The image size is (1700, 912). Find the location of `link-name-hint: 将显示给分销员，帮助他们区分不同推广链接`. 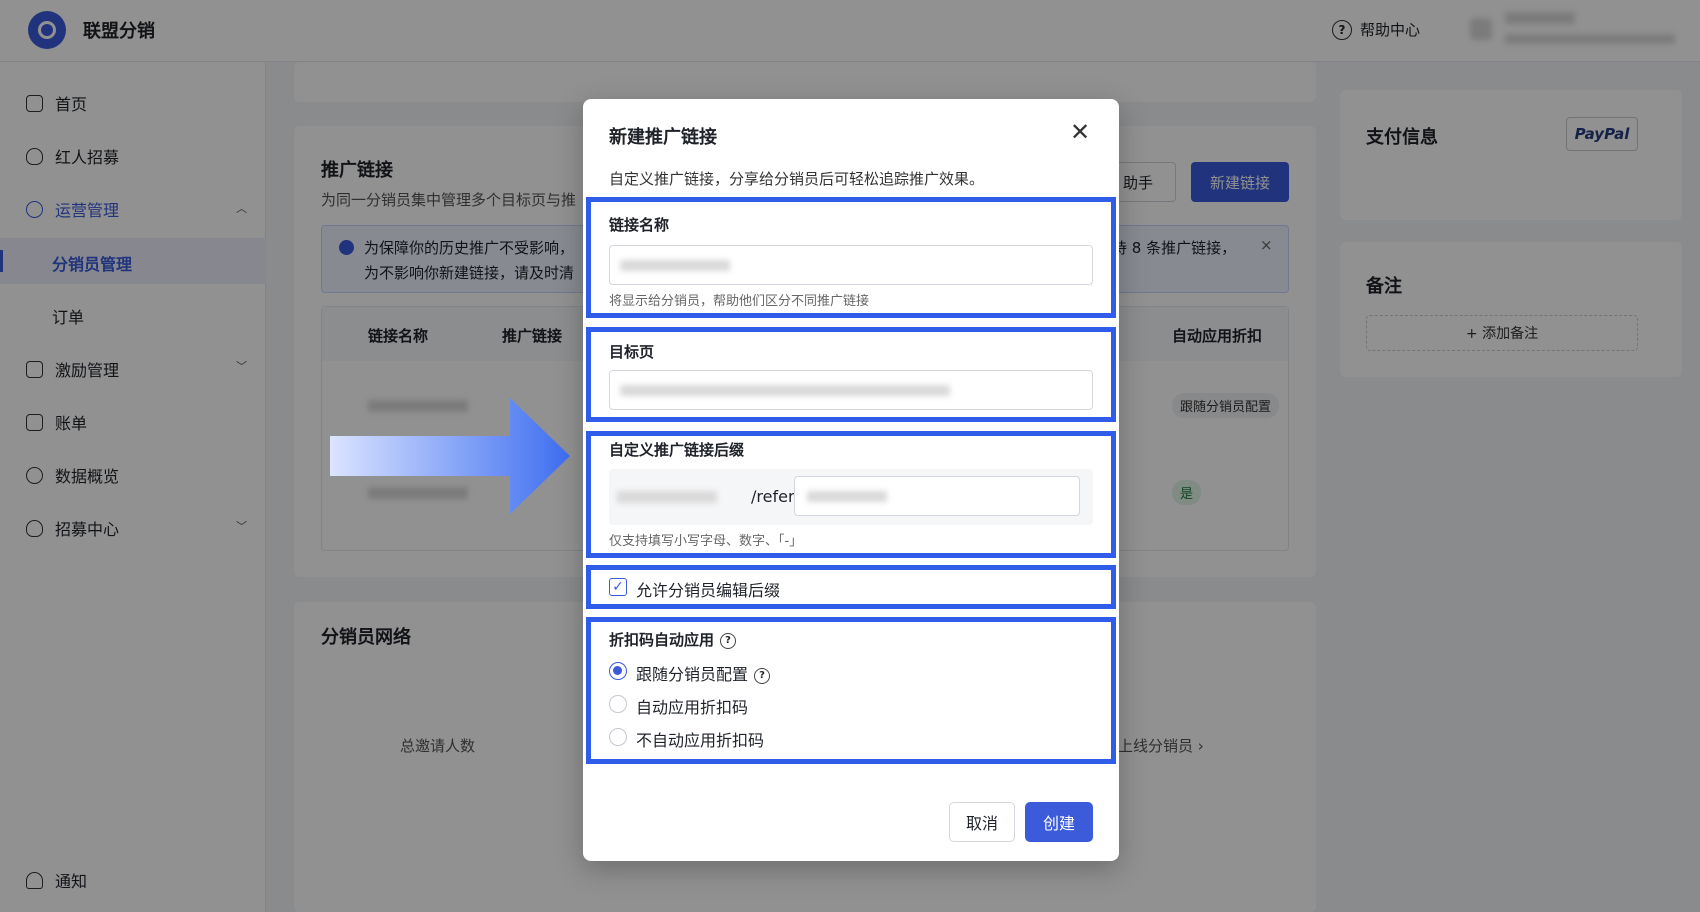

link-name-hint: 将显示给分销员，帮助他们区分不同推广链接 is located at coordinates (739, 301).